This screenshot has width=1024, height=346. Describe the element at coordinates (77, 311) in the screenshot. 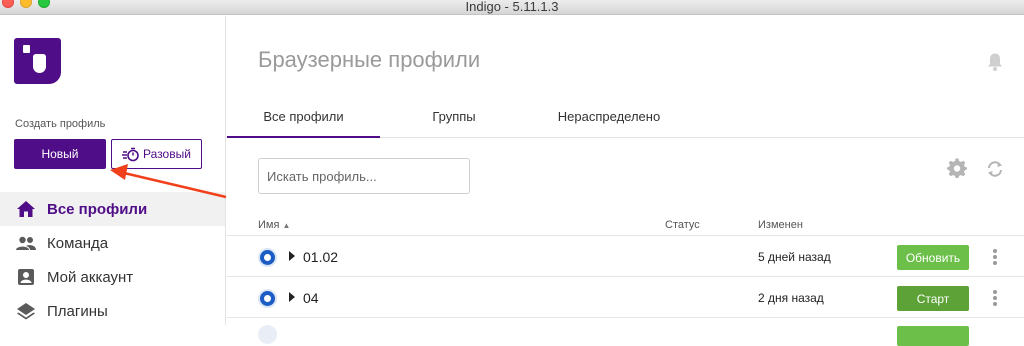

I see `sidebar-item-label: Плагины` at that location.